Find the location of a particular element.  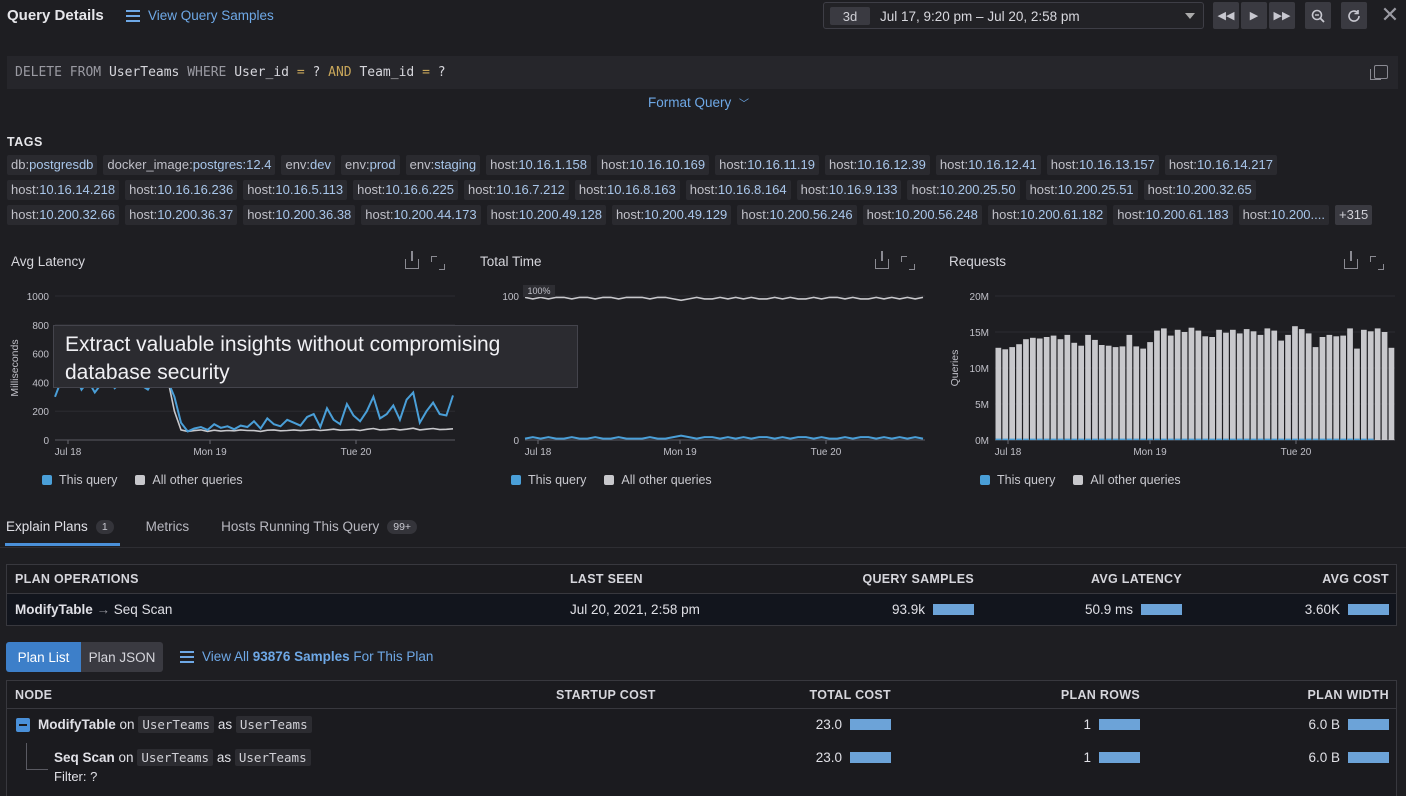

tag-chip: host:10.16.12.39 is located at coordinates (877, 165).